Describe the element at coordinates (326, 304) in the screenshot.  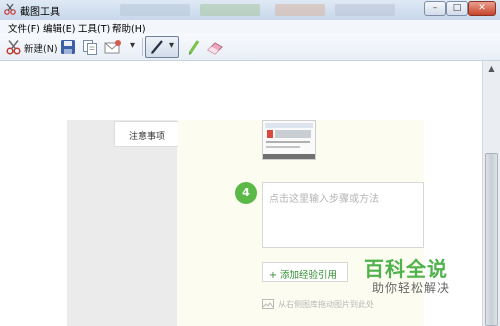
I see `drag-hint-text: 从右侧图库拖动图片到此处` at that location.